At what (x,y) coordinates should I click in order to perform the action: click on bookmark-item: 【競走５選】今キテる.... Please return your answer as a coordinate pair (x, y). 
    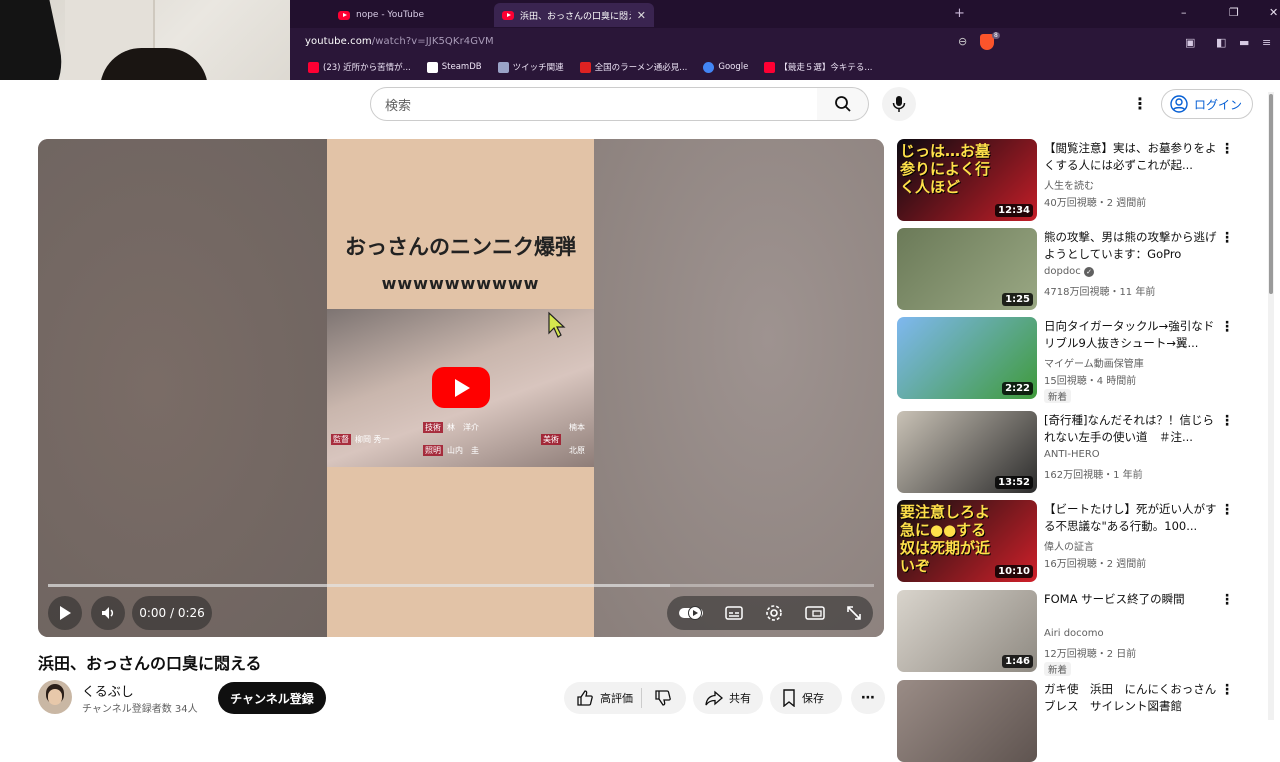
    Looking at the image, I should click on (818, 67).